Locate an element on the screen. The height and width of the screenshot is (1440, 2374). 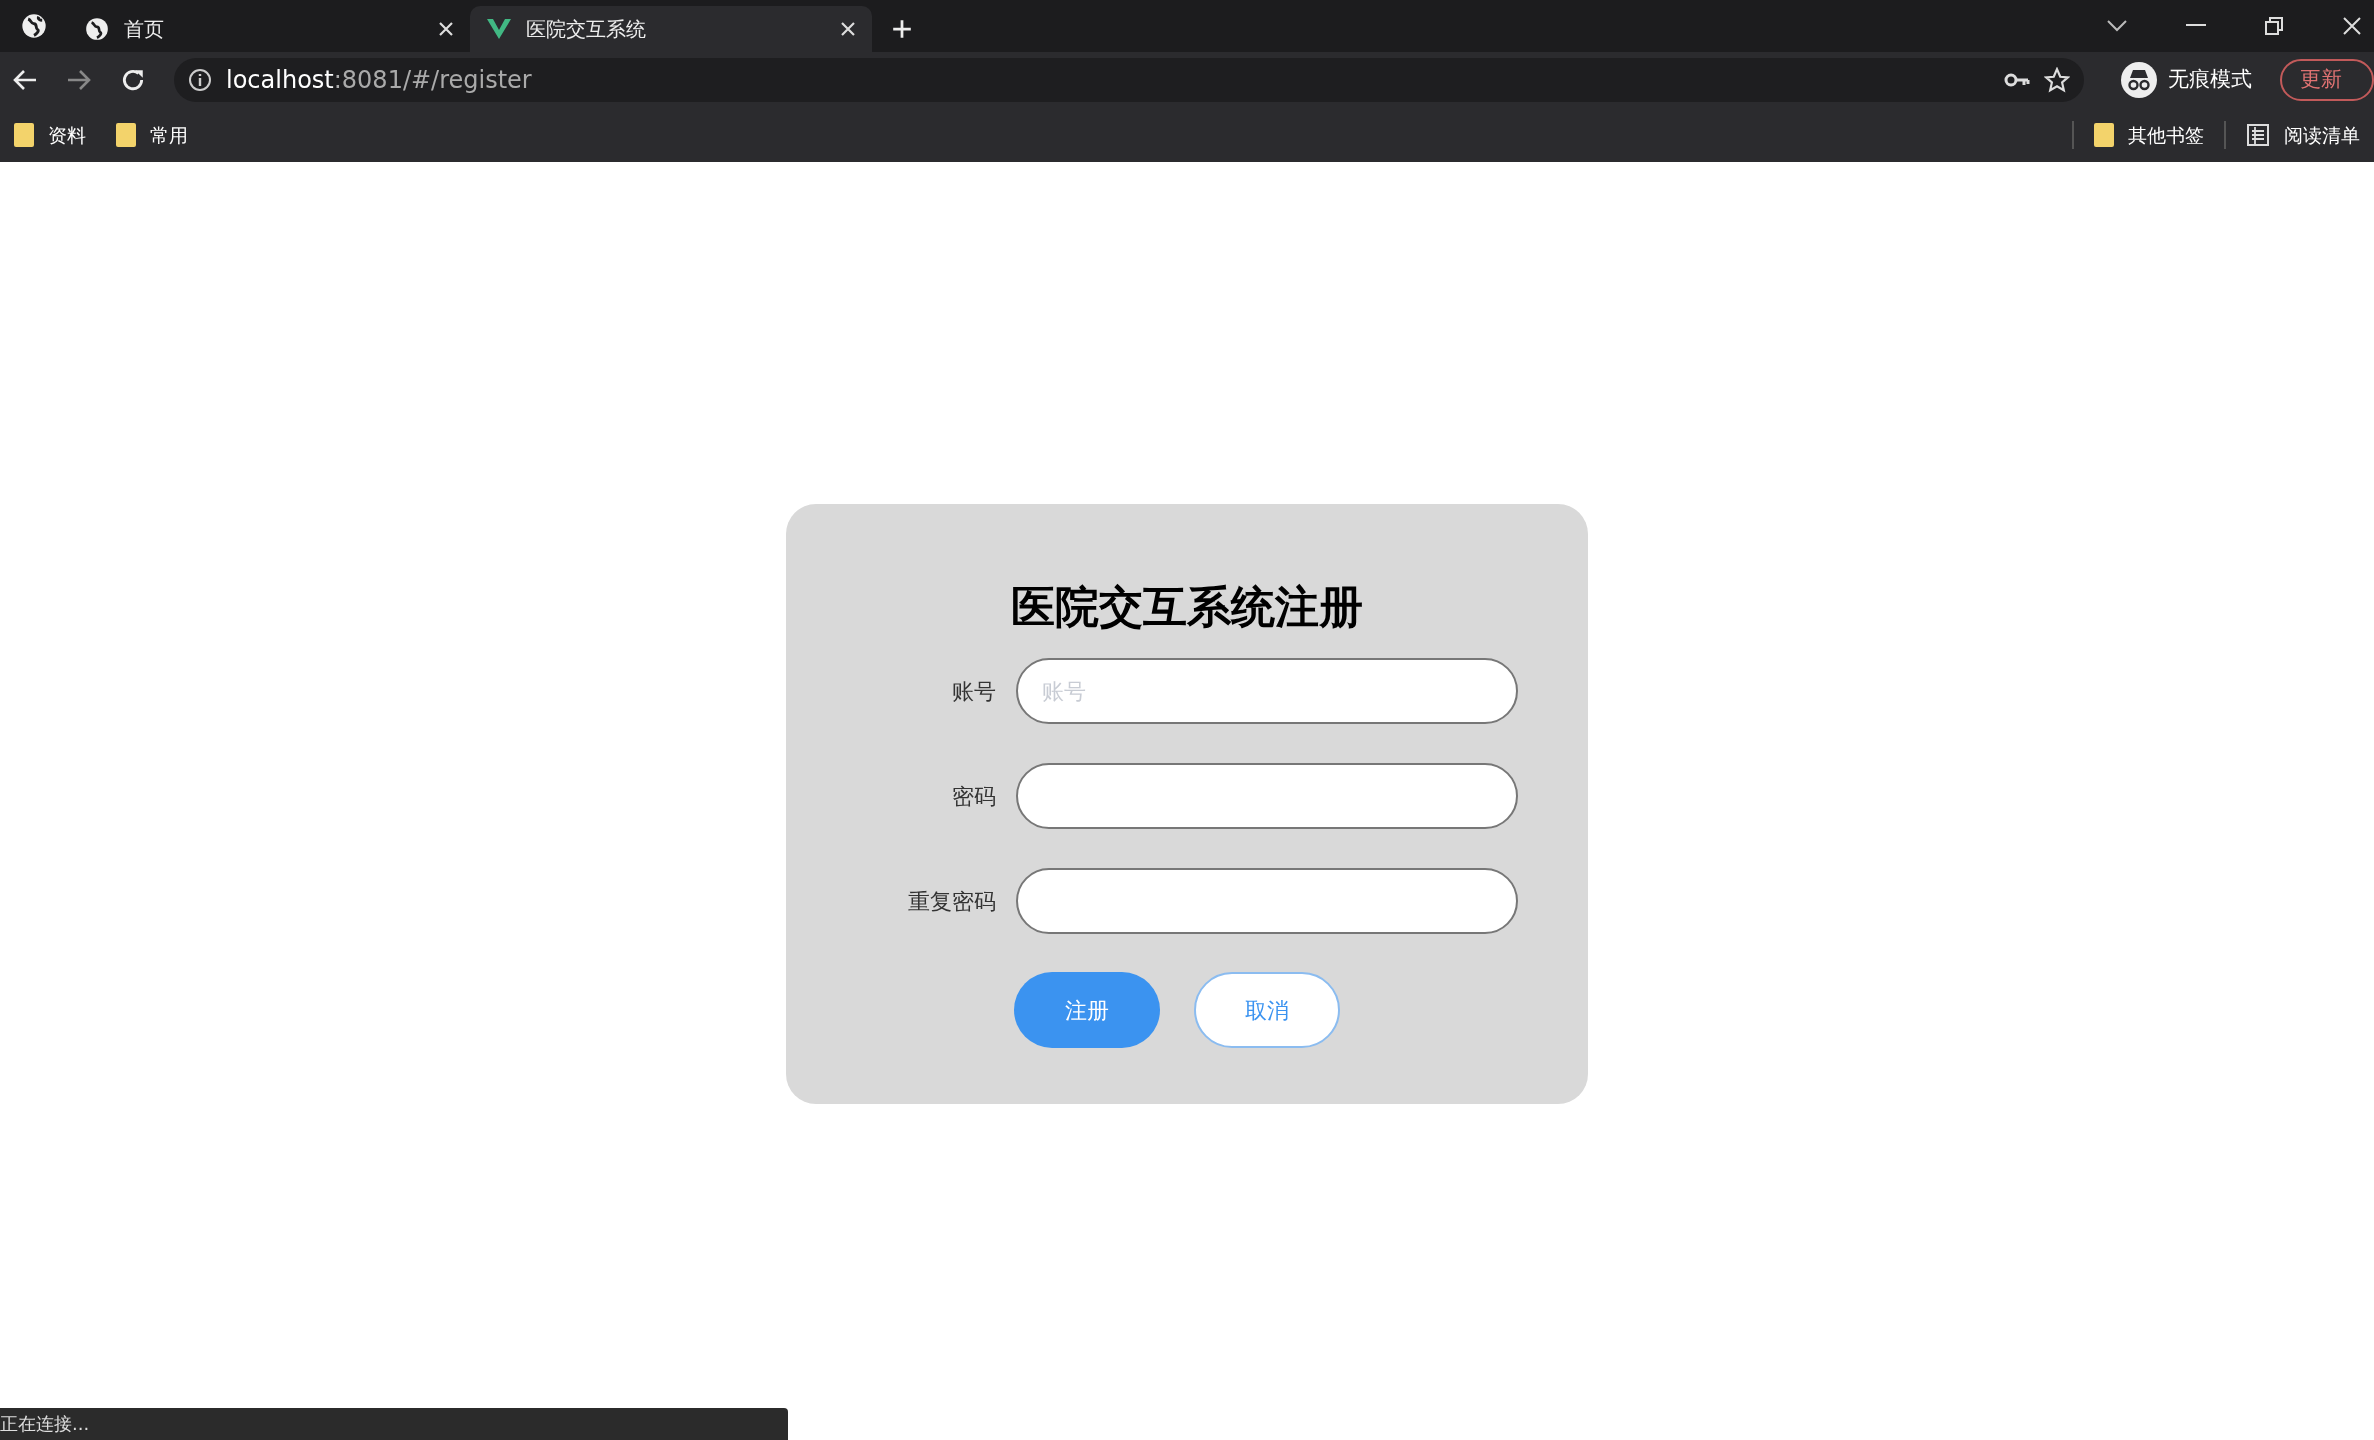
new-tab-icon is located at coordinates (902, 29).